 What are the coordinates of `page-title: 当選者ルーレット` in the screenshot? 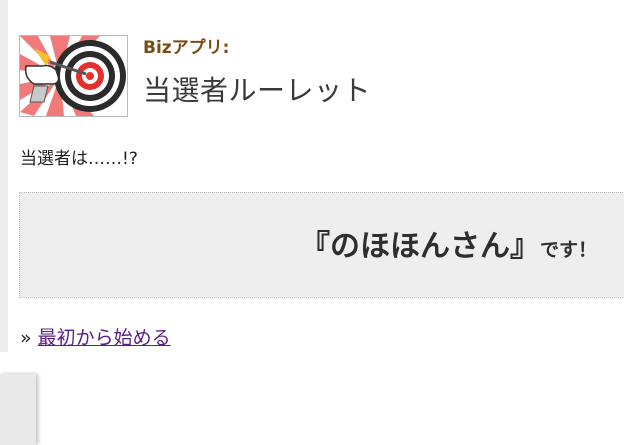 It's located at (257, 90).